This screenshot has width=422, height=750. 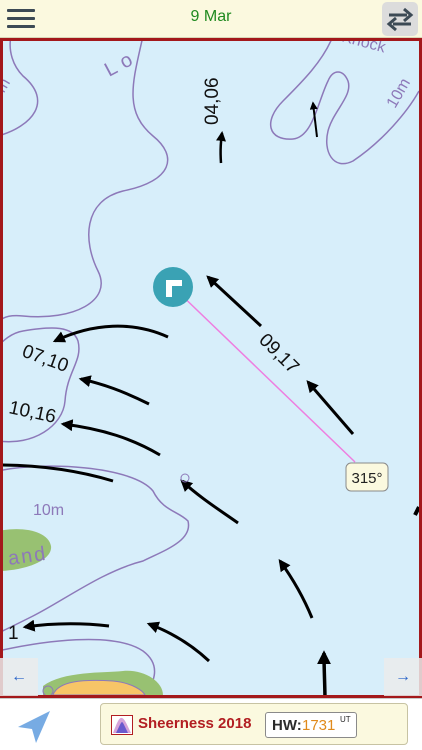 I want to click on waypoint-marker, so click(x=173, y=287).